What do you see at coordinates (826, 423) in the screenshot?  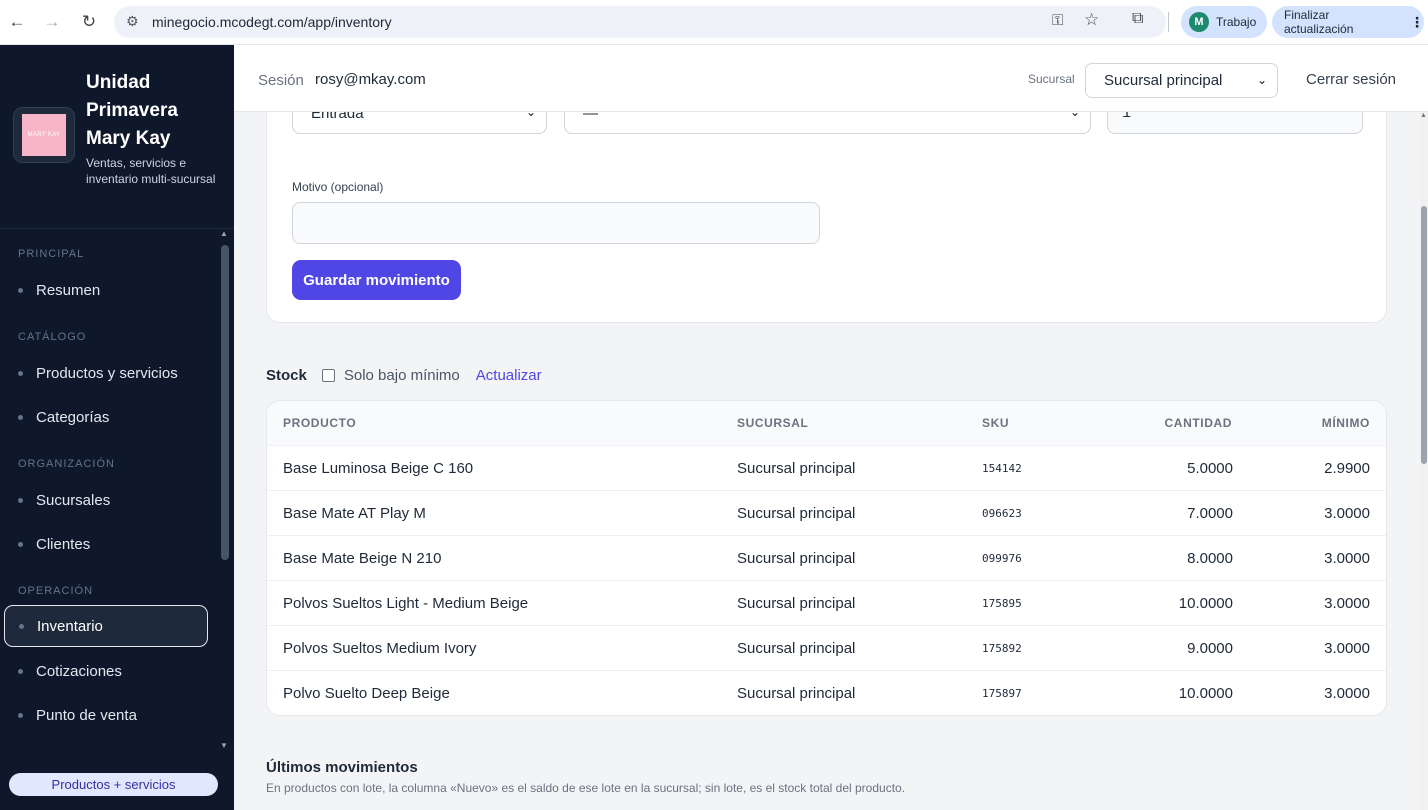 I see `table-header: PRODUCTO SUCURSAL SKU CANTIDAD MÍNIMO` at bounding box center [826, 423].